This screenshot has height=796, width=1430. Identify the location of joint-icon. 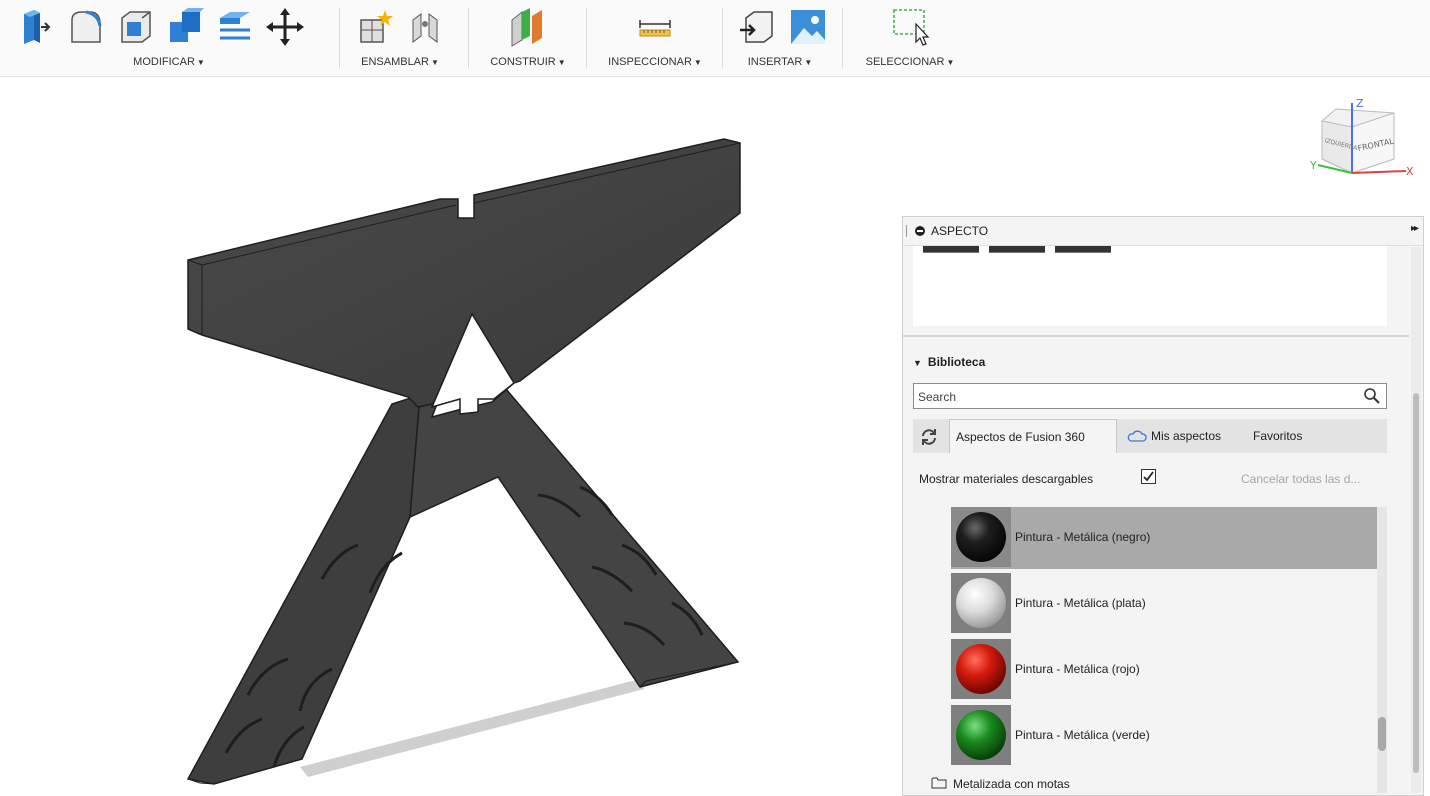
(426, 27).